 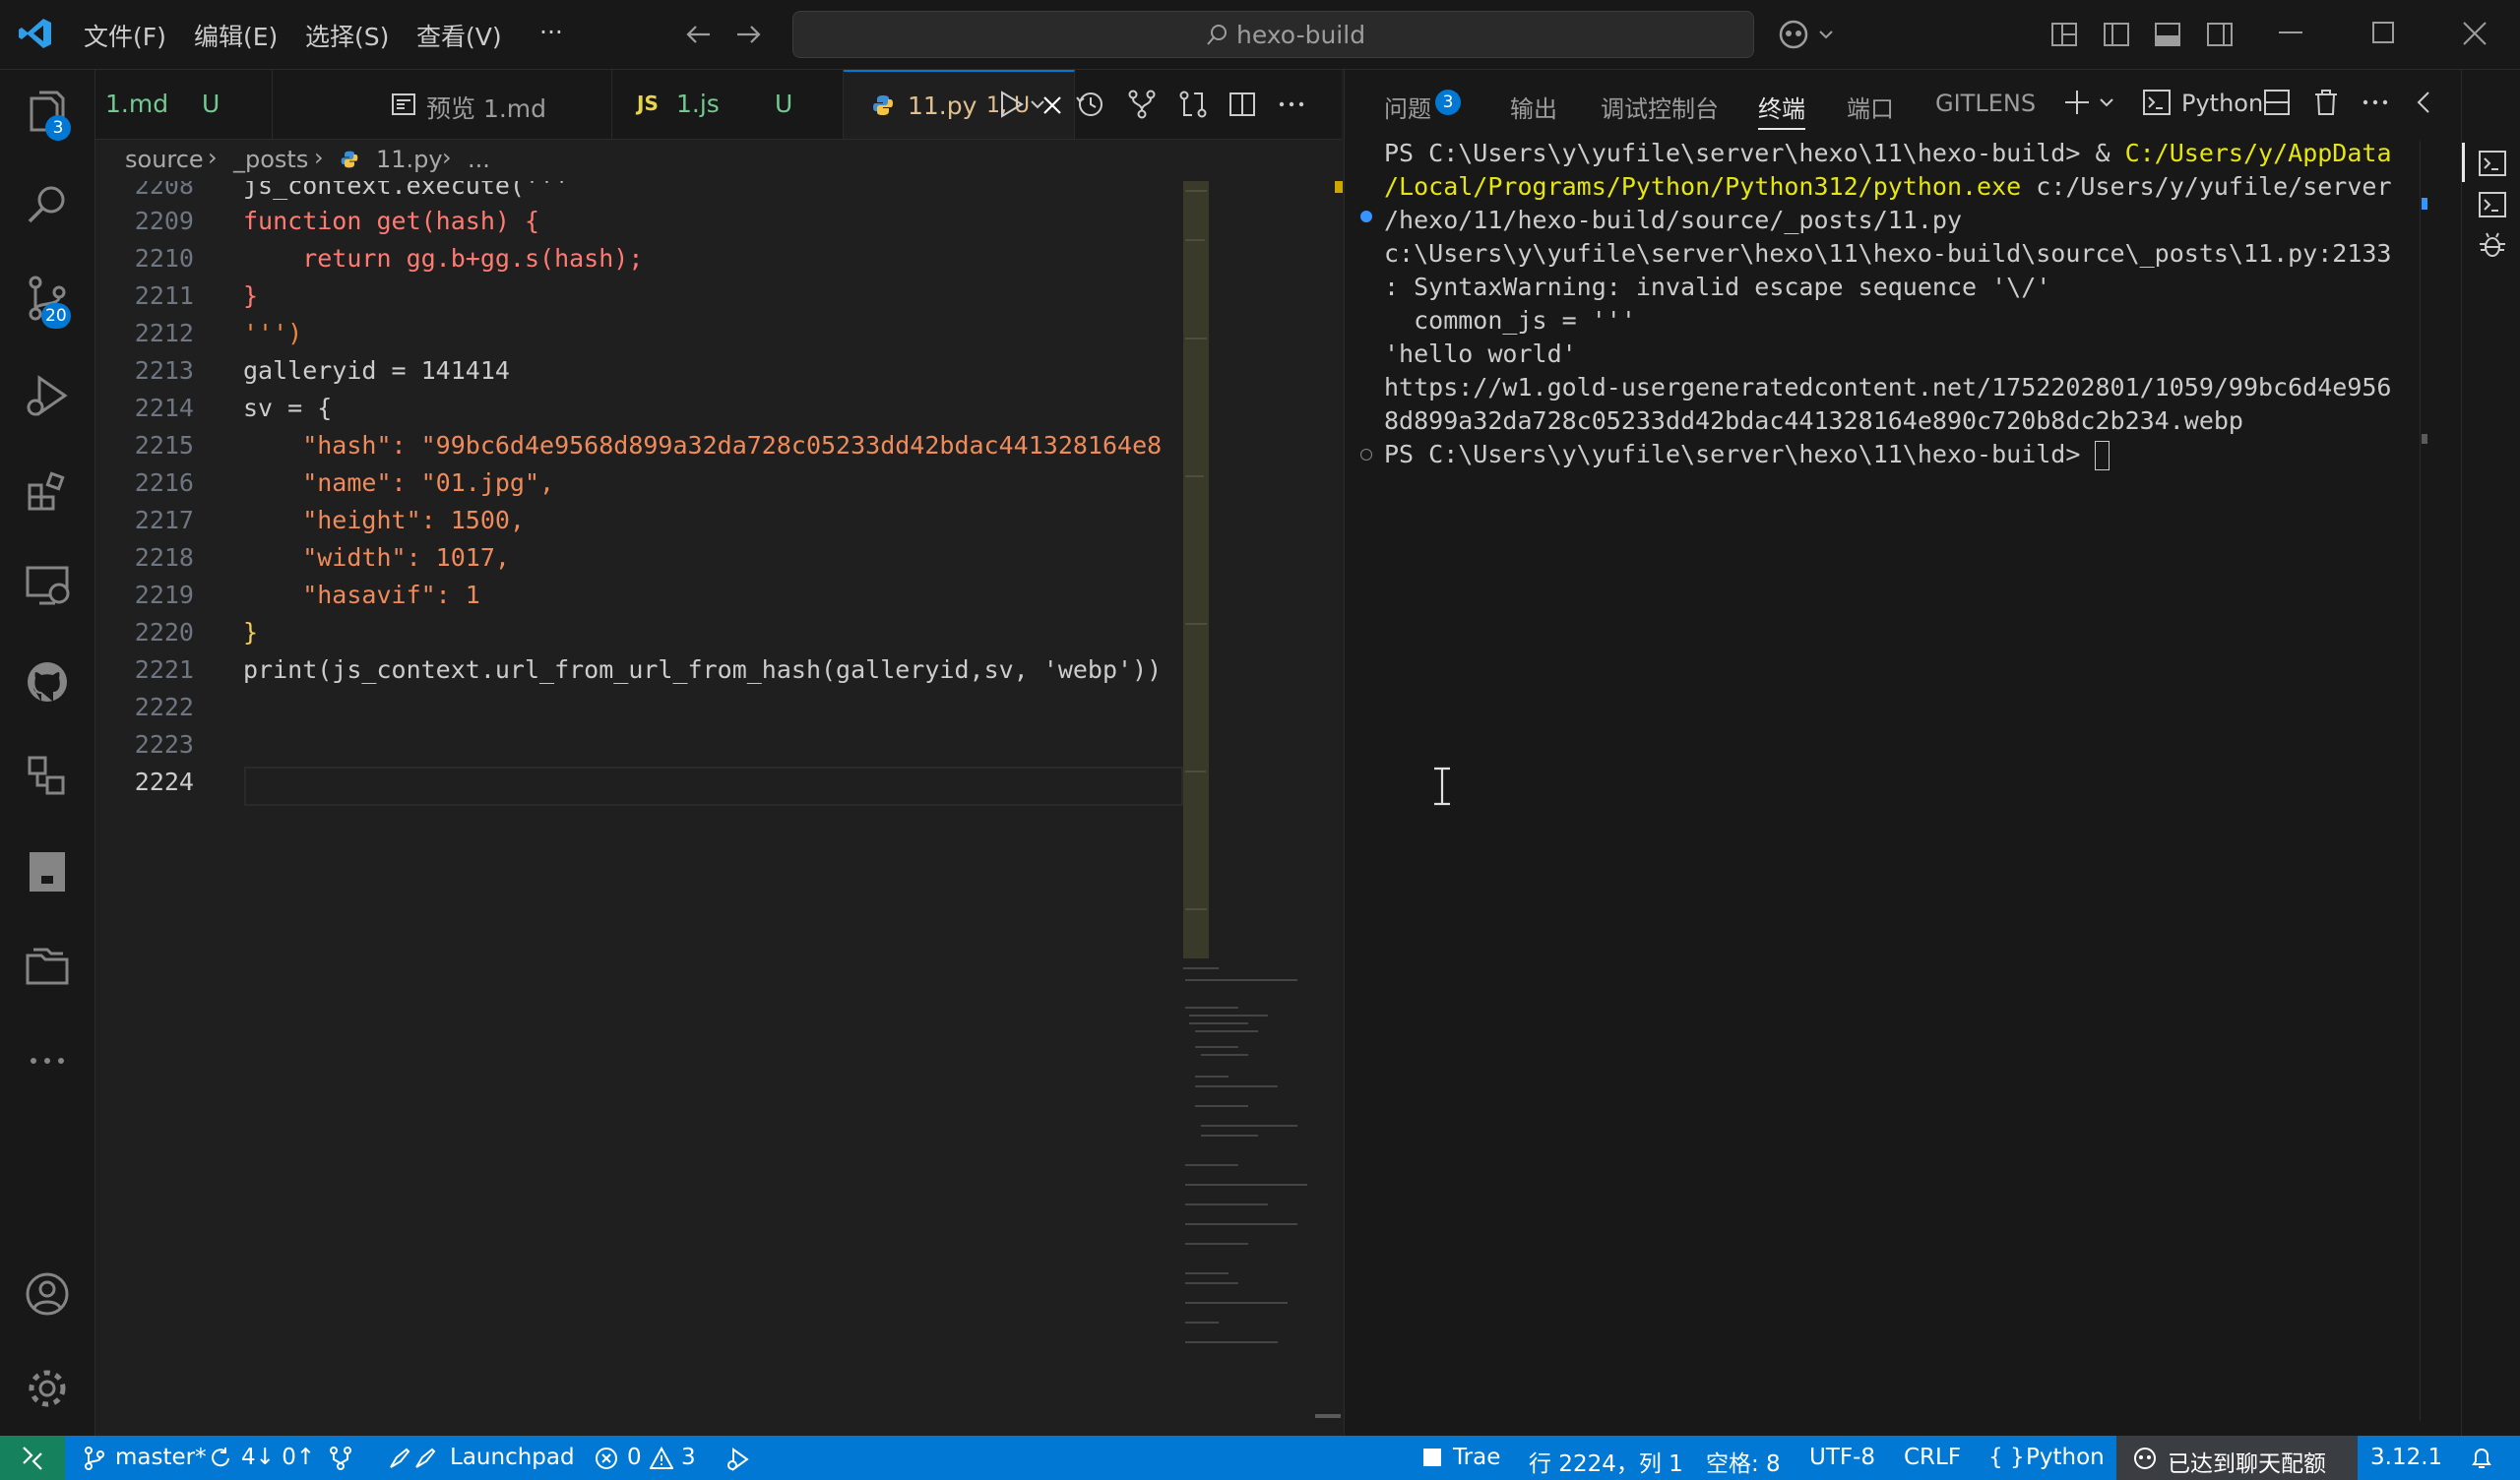 I want to click on tab-ports: 端口, so click(x=1870, y=107).